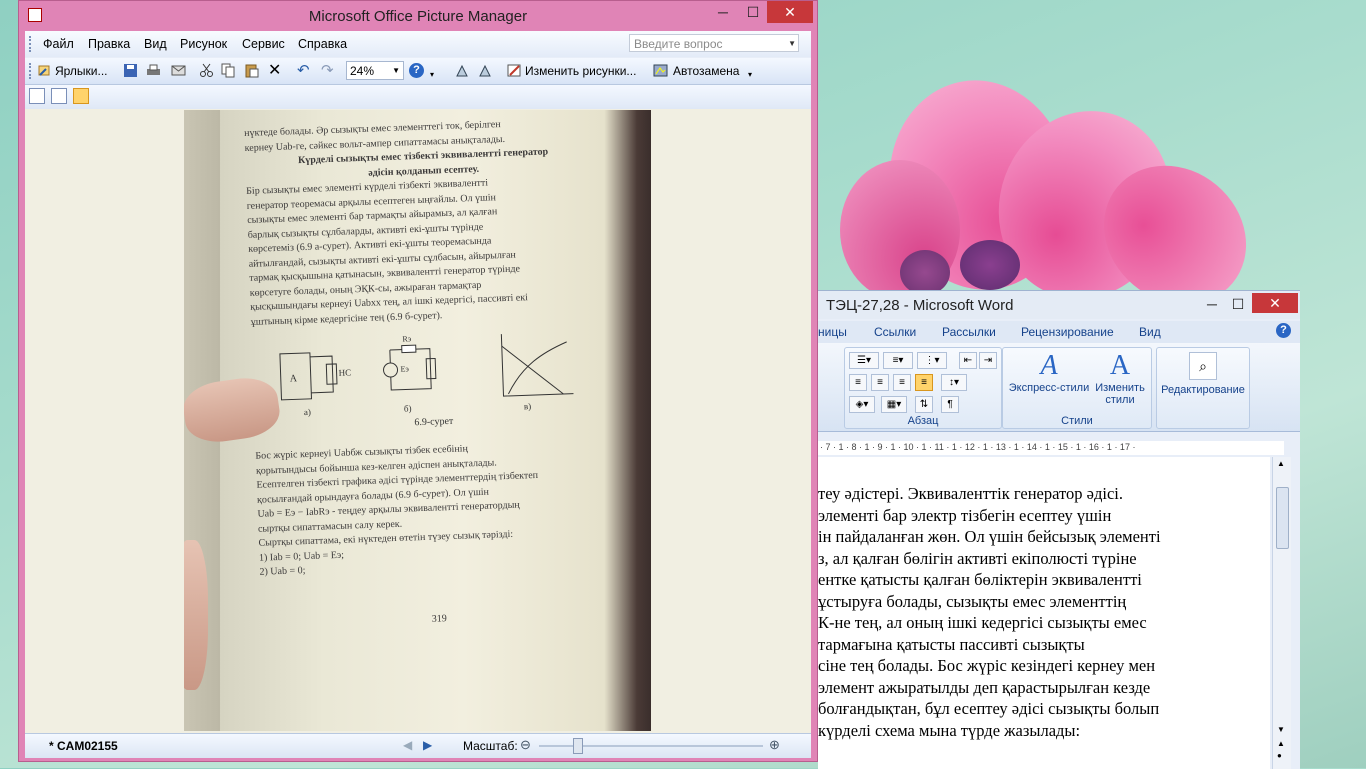 The image size is (1366, 769). What do you see at coordinates (832, 332) in the screenshot?
I see `tab-page-layout: ницы` at bounding box center [832, 332].